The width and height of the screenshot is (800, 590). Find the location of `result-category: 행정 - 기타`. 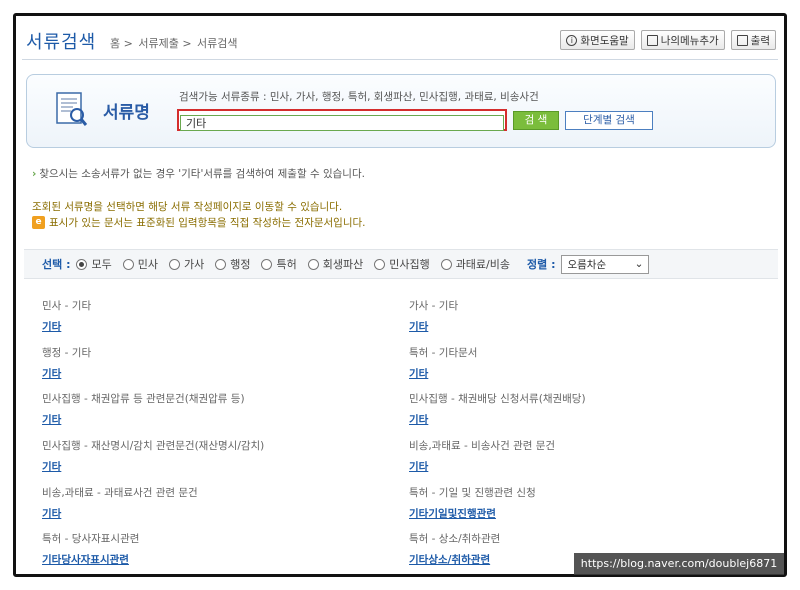

result-category: 행정 - 기타 is located at coordinates (67, 353).